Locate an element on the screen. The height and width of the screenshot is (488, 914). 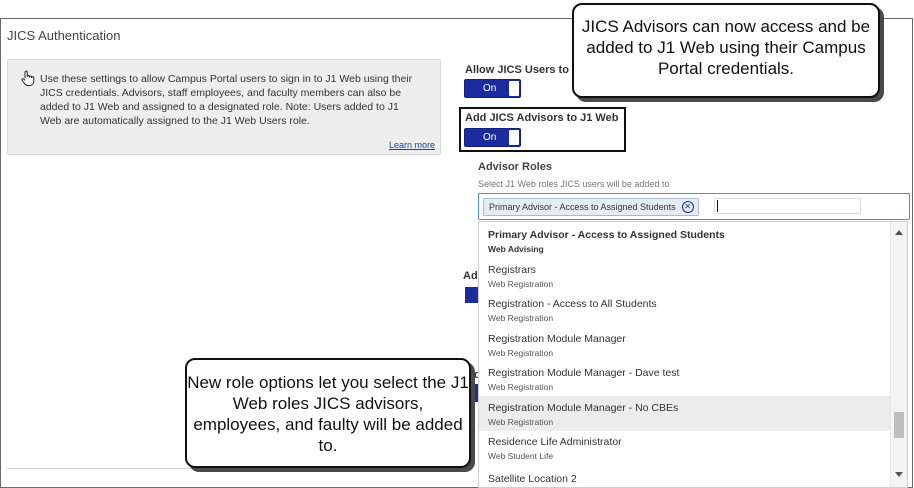
remove-chip-icon: ✕ is located at coordinates (687, 207).